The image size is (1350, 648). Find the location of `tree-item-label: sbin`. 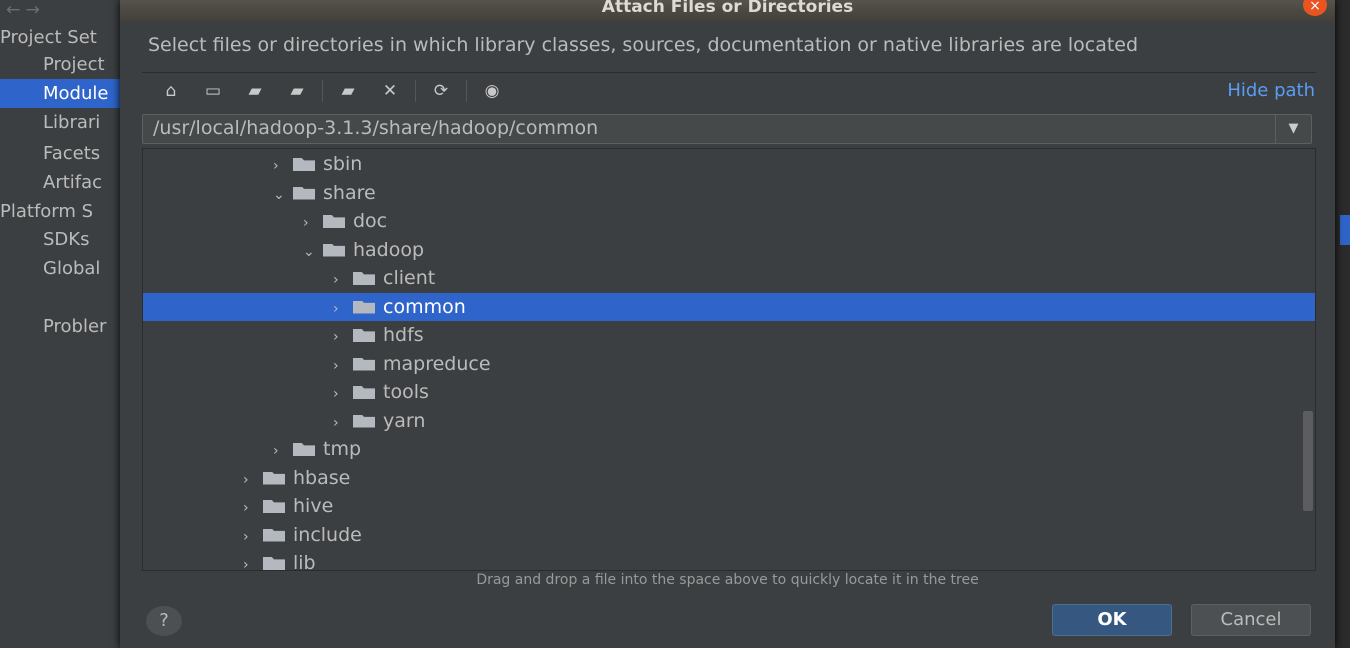

tree-item-label: sbin is located at coordinates (343, 164).